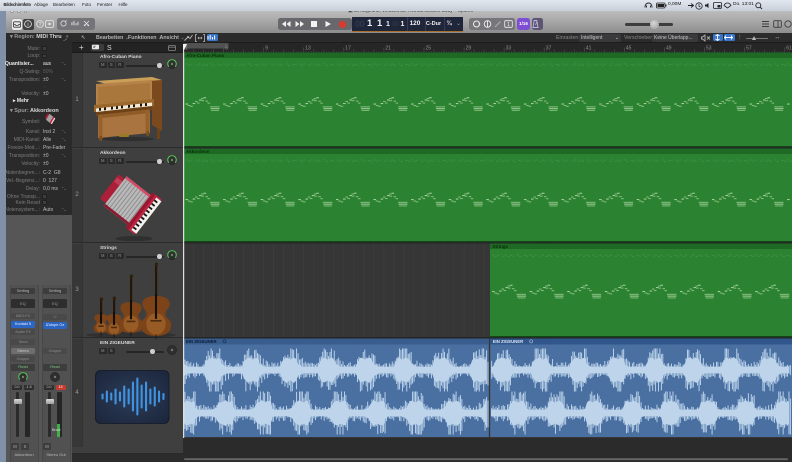 This screenshot has width=792, height=462. Describe the element at coordinates (205, 55) in the screenshot. I see `svg-text: Afro-Cuban Piano` at that location.